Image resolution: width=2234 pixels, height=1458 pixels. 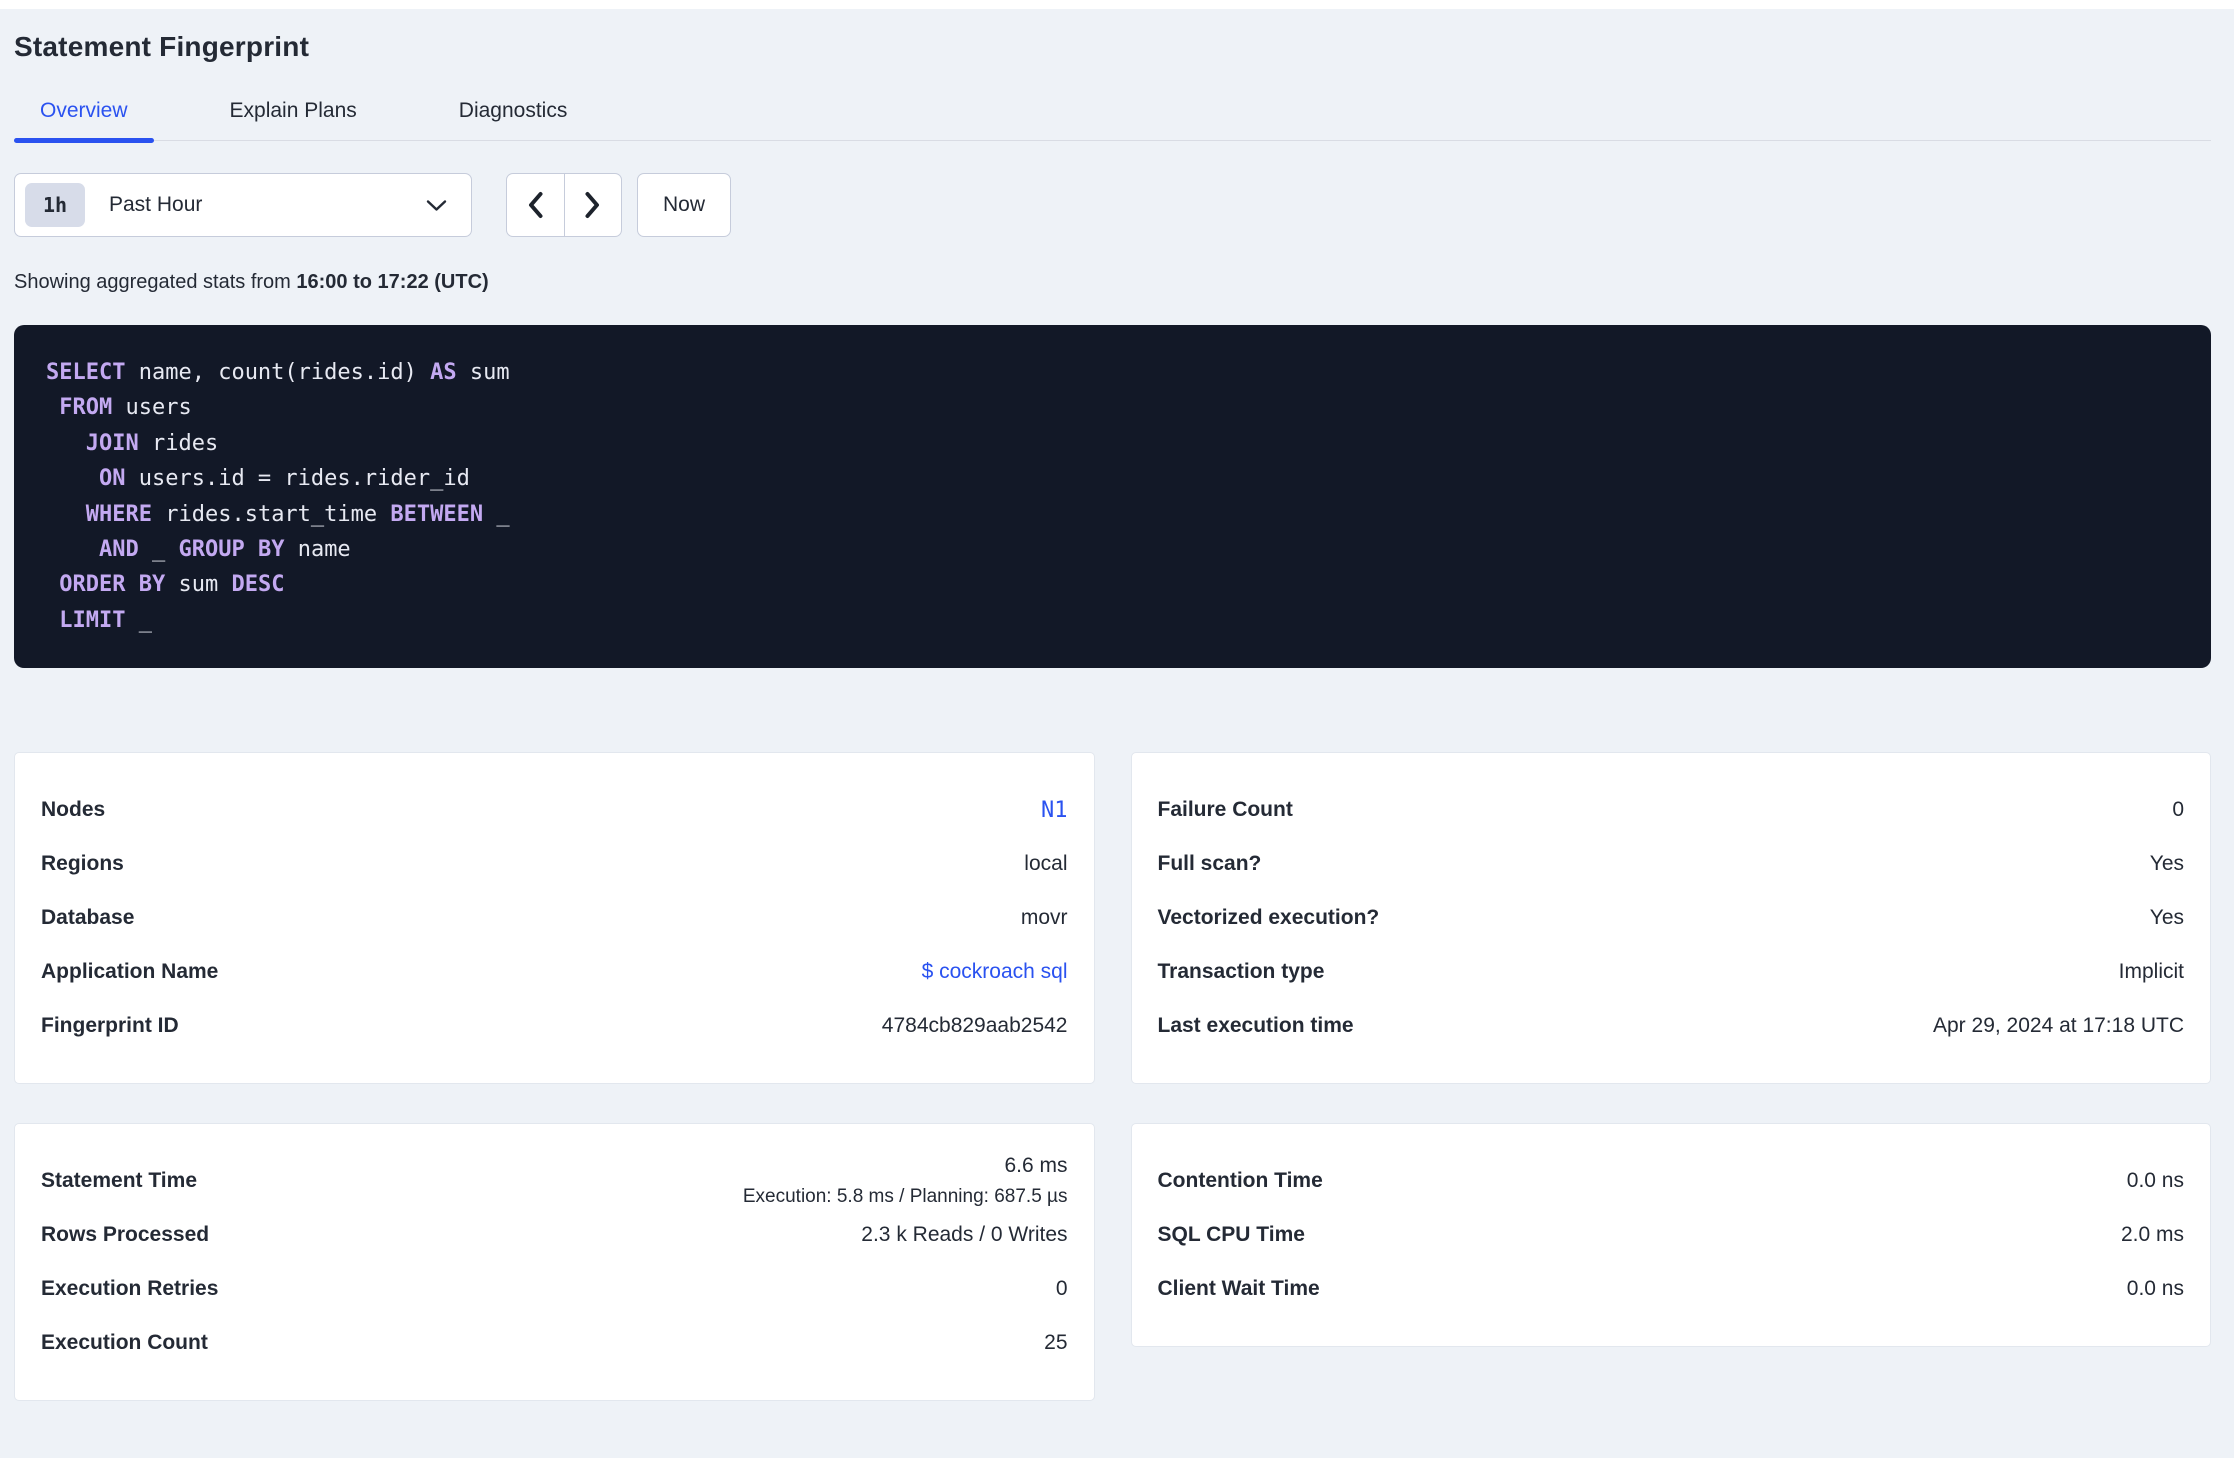 I want to click on stat-label: SQL CPU Time, so click(x=1231, y=1235).